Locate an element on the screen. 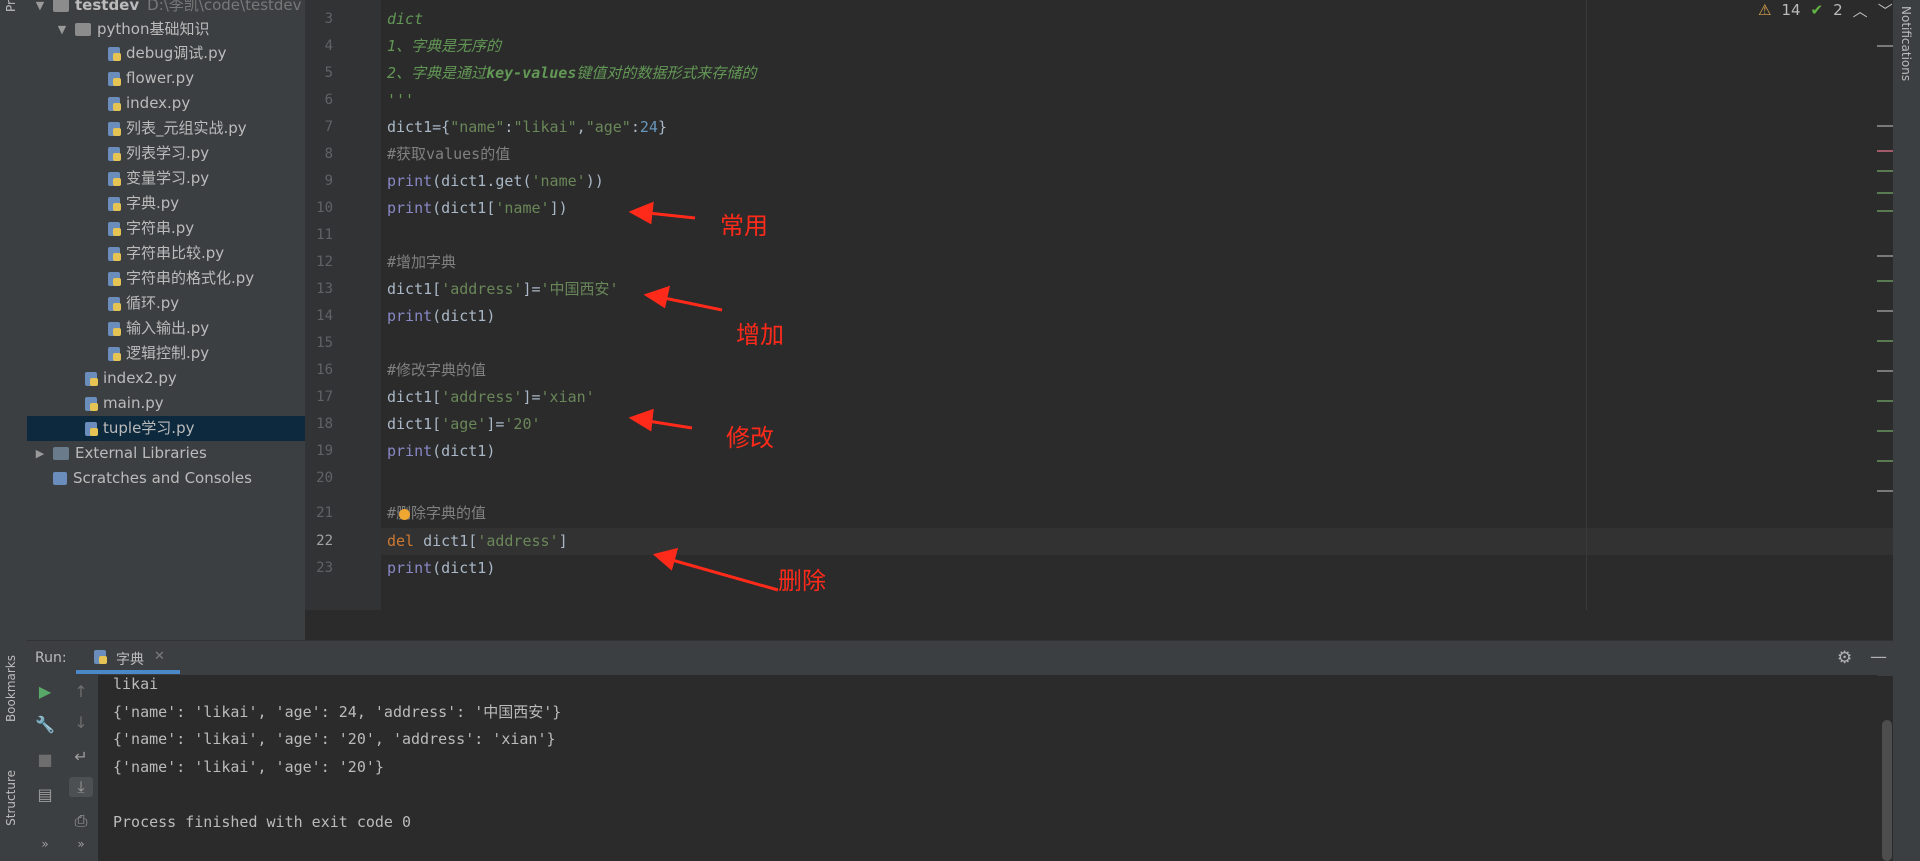 This screenshot has height=861, width=1920. arrow-delete is located at coordinates (725, 575).